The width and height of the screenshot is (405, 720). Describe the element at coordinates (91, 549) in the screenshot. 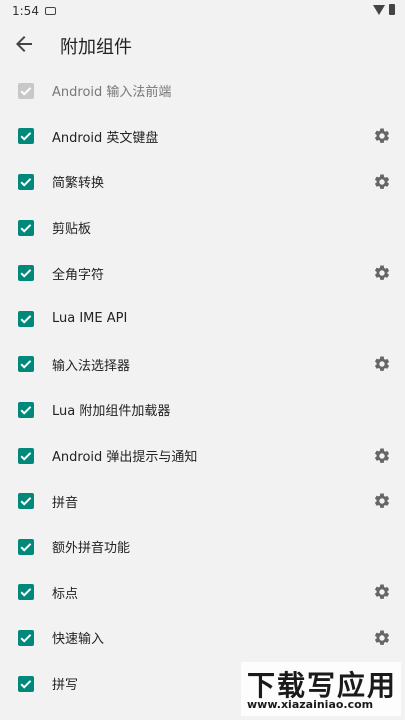

I see `list-item-label: 额外拼音功能` at that location.